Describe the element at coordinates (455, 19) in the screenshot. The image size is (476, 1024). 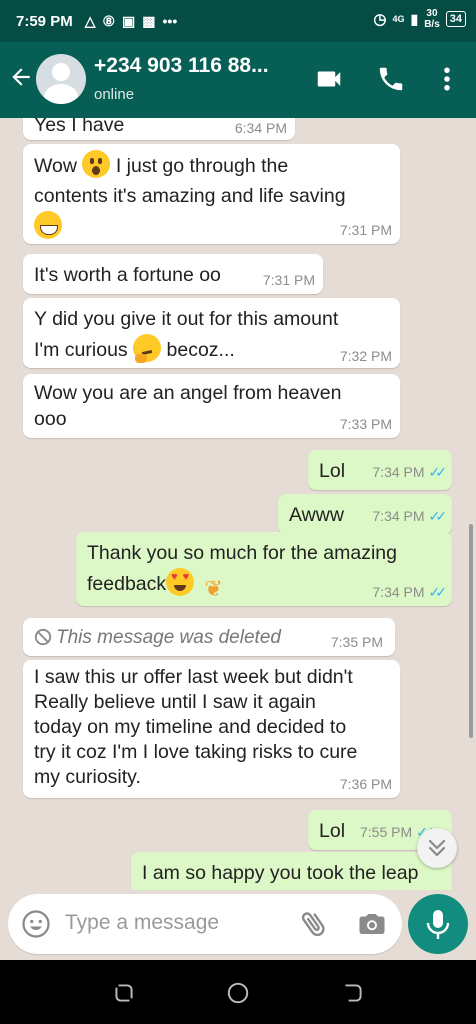
I see `battery-icon: 34` at that location.